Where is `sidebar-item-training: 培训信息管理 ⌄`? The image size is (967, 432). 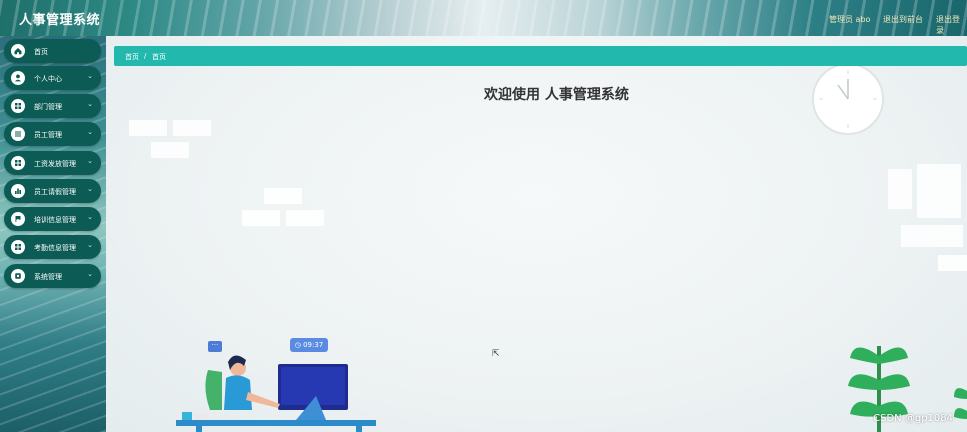 sidebar-item-training: 培训信息管理 ⌄ is located at coordinates (52, 219).